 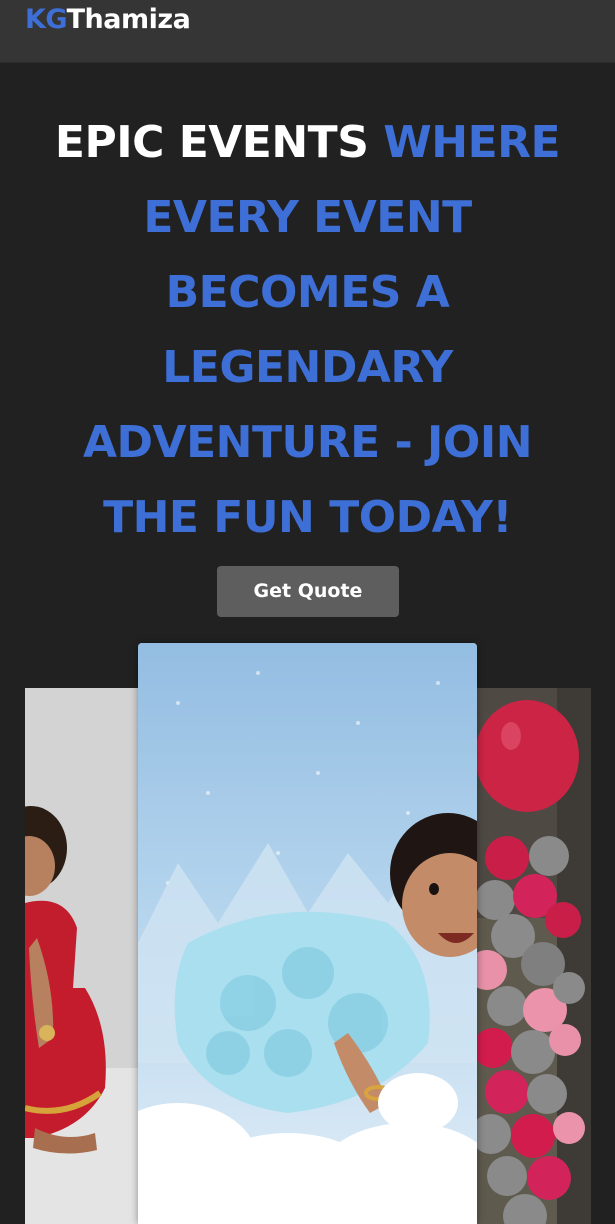 I want to click on get-quote-button: Get Quote, so click(x=308, y=591).